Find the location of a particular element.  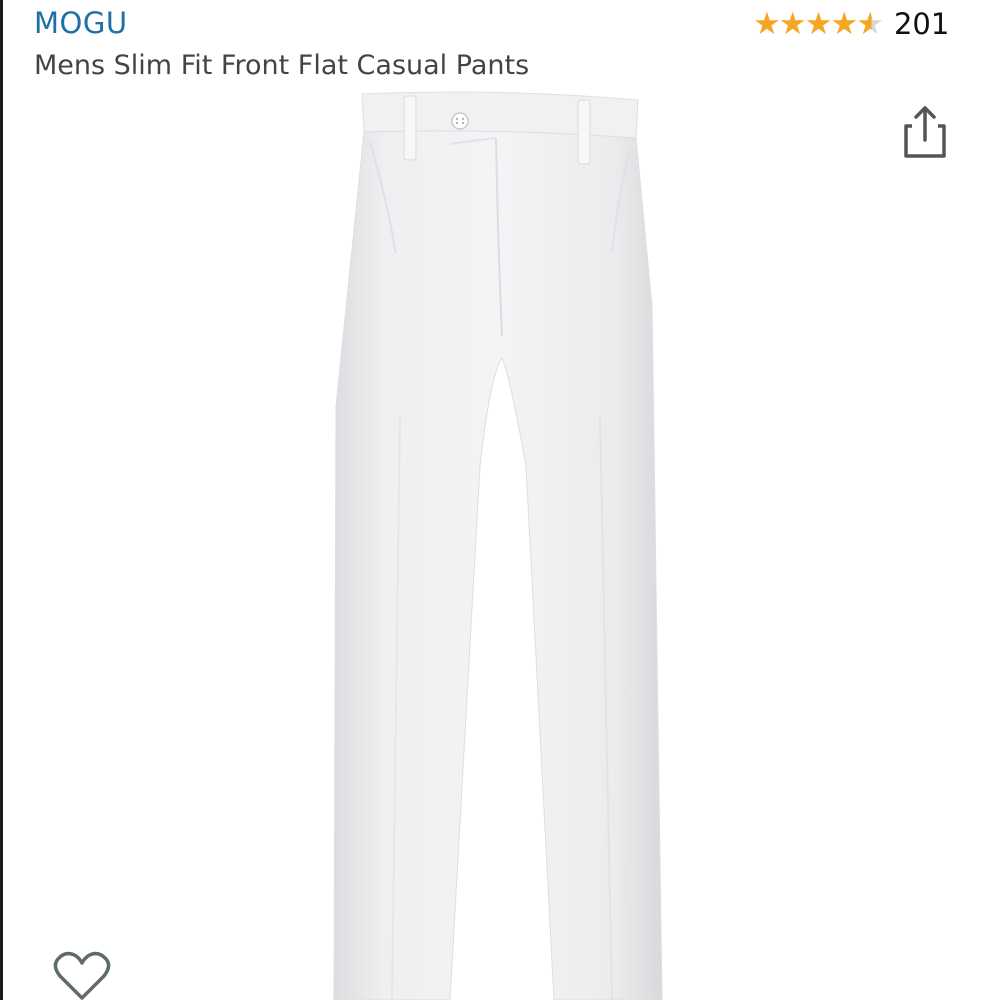

star-rating: ★ ★ ★ ★ ★ is located at coordinates (818, 23).